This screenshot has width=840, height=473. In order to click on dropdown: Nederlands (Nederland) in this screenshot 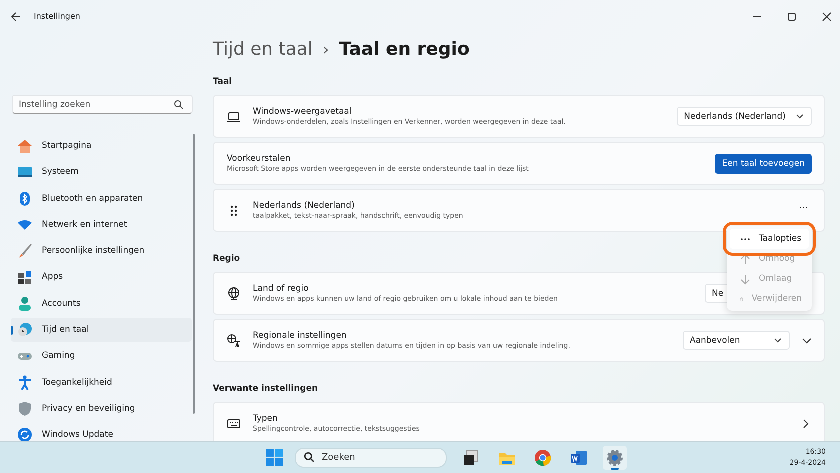, I will do `click(744, 116)`.